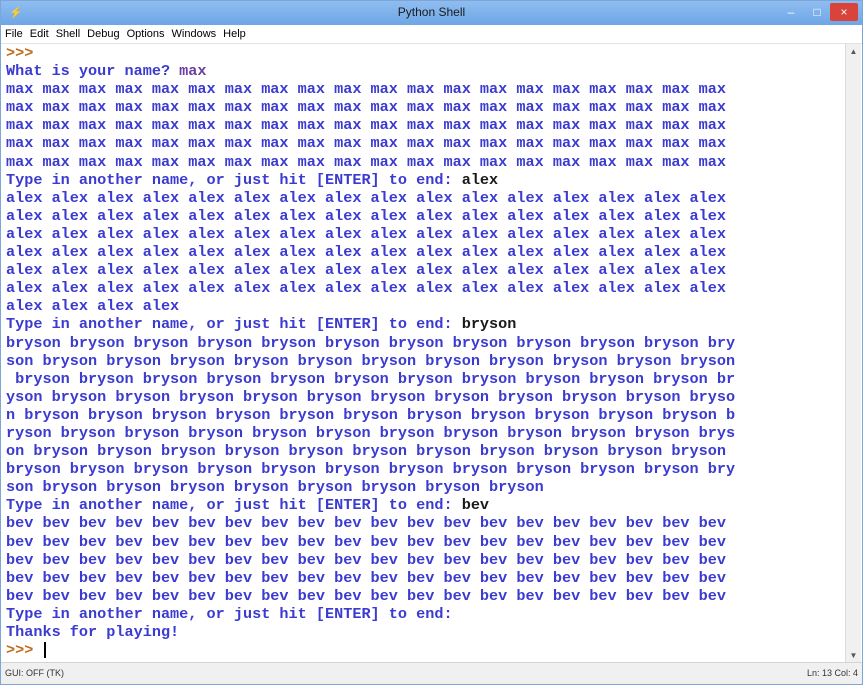  What do you see at coordinates (817, 12) in the screenshot?
I see `maximize-button: □` at bounding box center [817, 12].